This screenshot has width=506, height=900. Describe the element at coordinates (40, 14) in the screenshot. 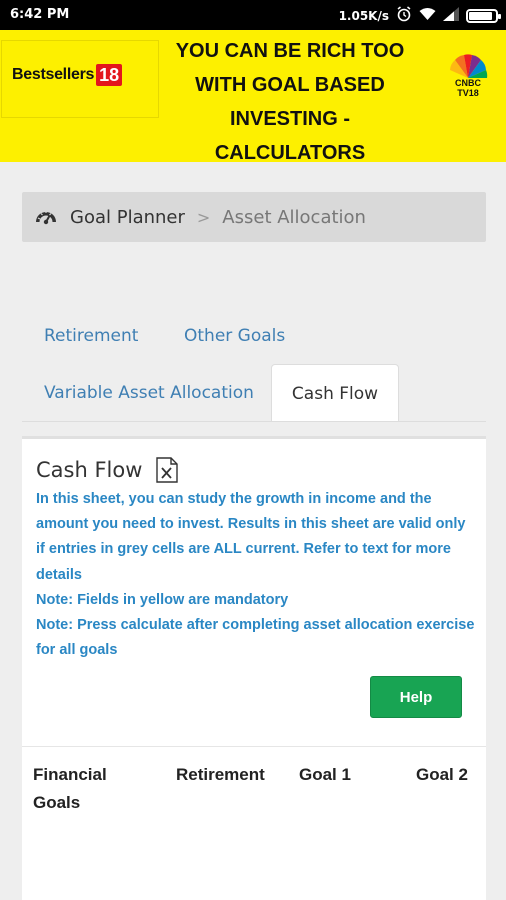

I see `status-time: 6:42 PM` at that location.